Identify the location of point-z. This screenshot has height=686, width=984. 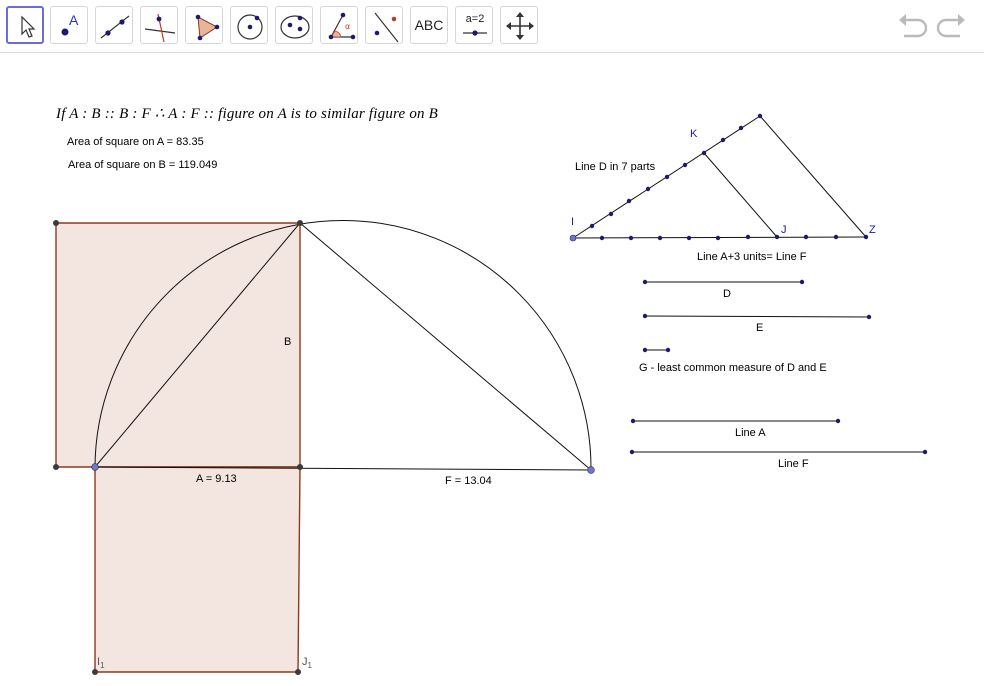
(866, 237).